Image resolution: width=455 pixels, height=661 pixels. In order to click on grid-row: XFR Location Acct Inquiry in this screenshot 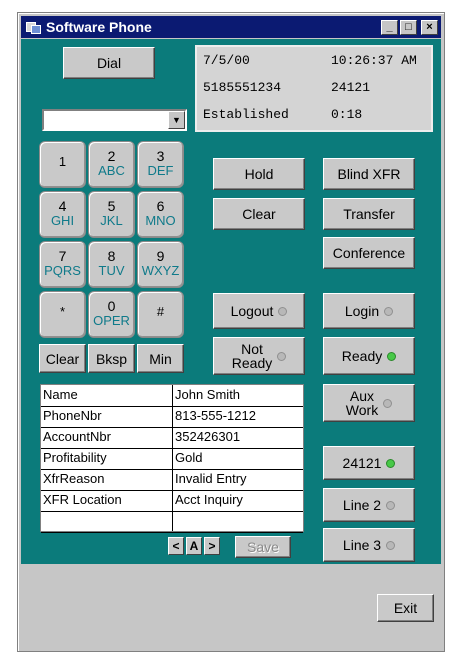, I will do `click(172, 501)`.